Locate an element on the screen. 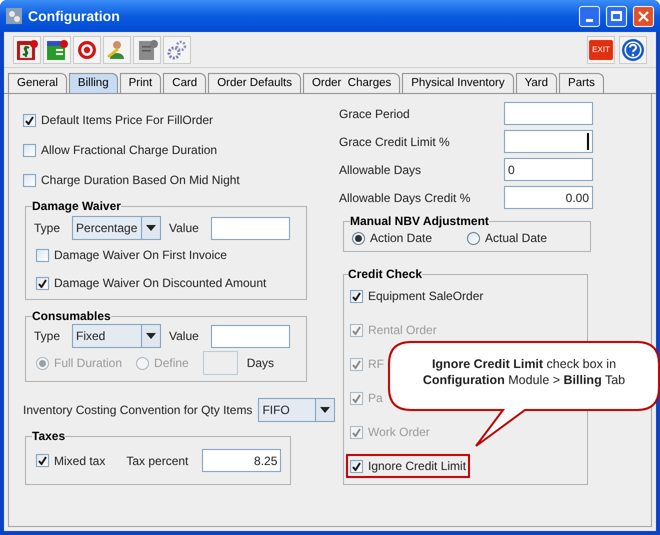 Image resolution: width=660 pixels, height=535 pixels. checkbox-label: Damage Waiver On First Invoice is located at coordinates (140, 255).